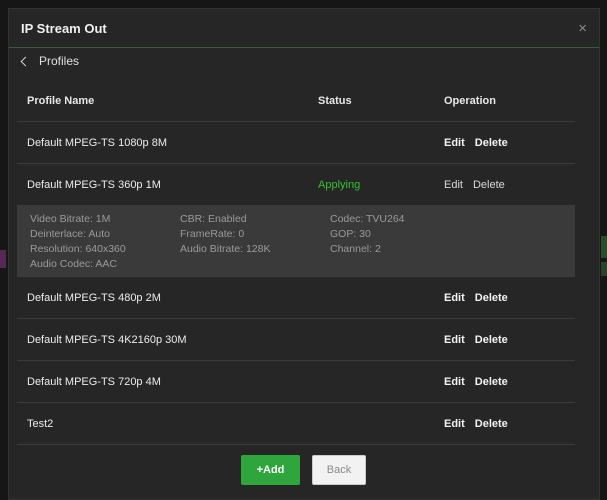 This screenshot has height=500, width=607. Describe the element at coordinates (94, 184) in the screenshot. I see `profile-name: Default MPEG-TS 360p 1M` at that location.